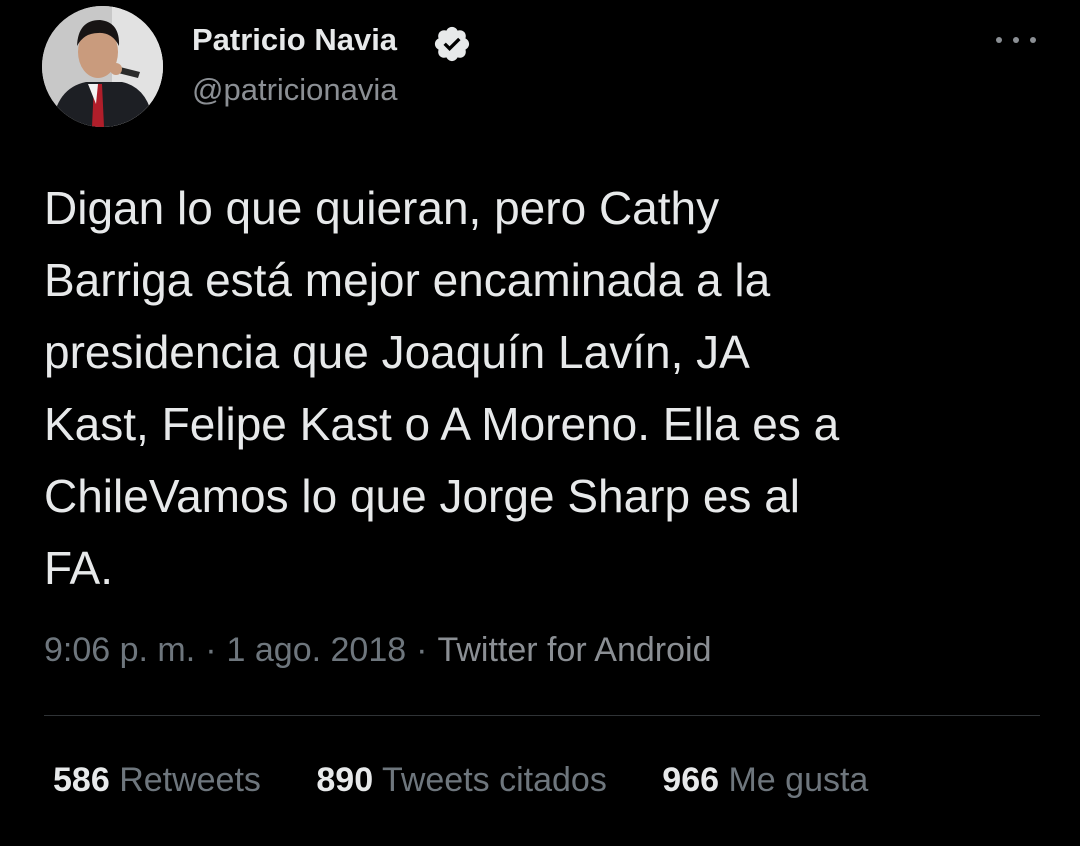  Describe the element at coordinates (81, 780) in the screenshot. I see `retweets-count: 586` at that location.